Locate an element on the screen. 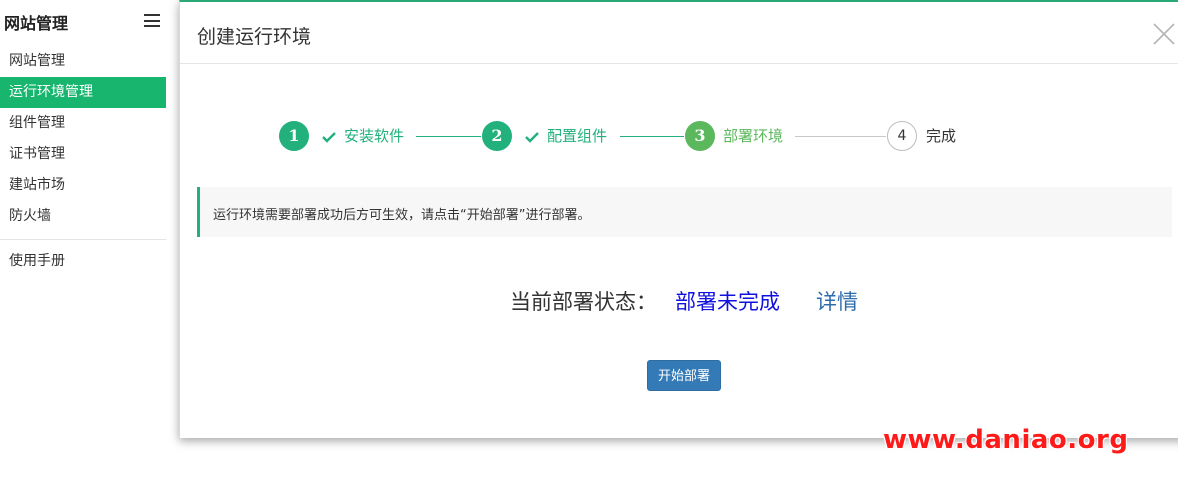 The height and width of the screenshot is (495, 1178). sidebar: 网站管理 网站管理 运行环境管理 组件管理 证书管理 建站市场 防火墙 使用手册 is located at coordinates (83, 247).